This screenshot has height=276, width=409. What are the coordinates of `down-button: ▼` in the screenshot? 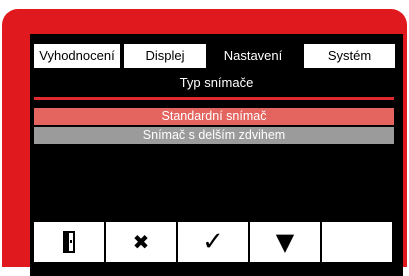 It's located at (285, 242).